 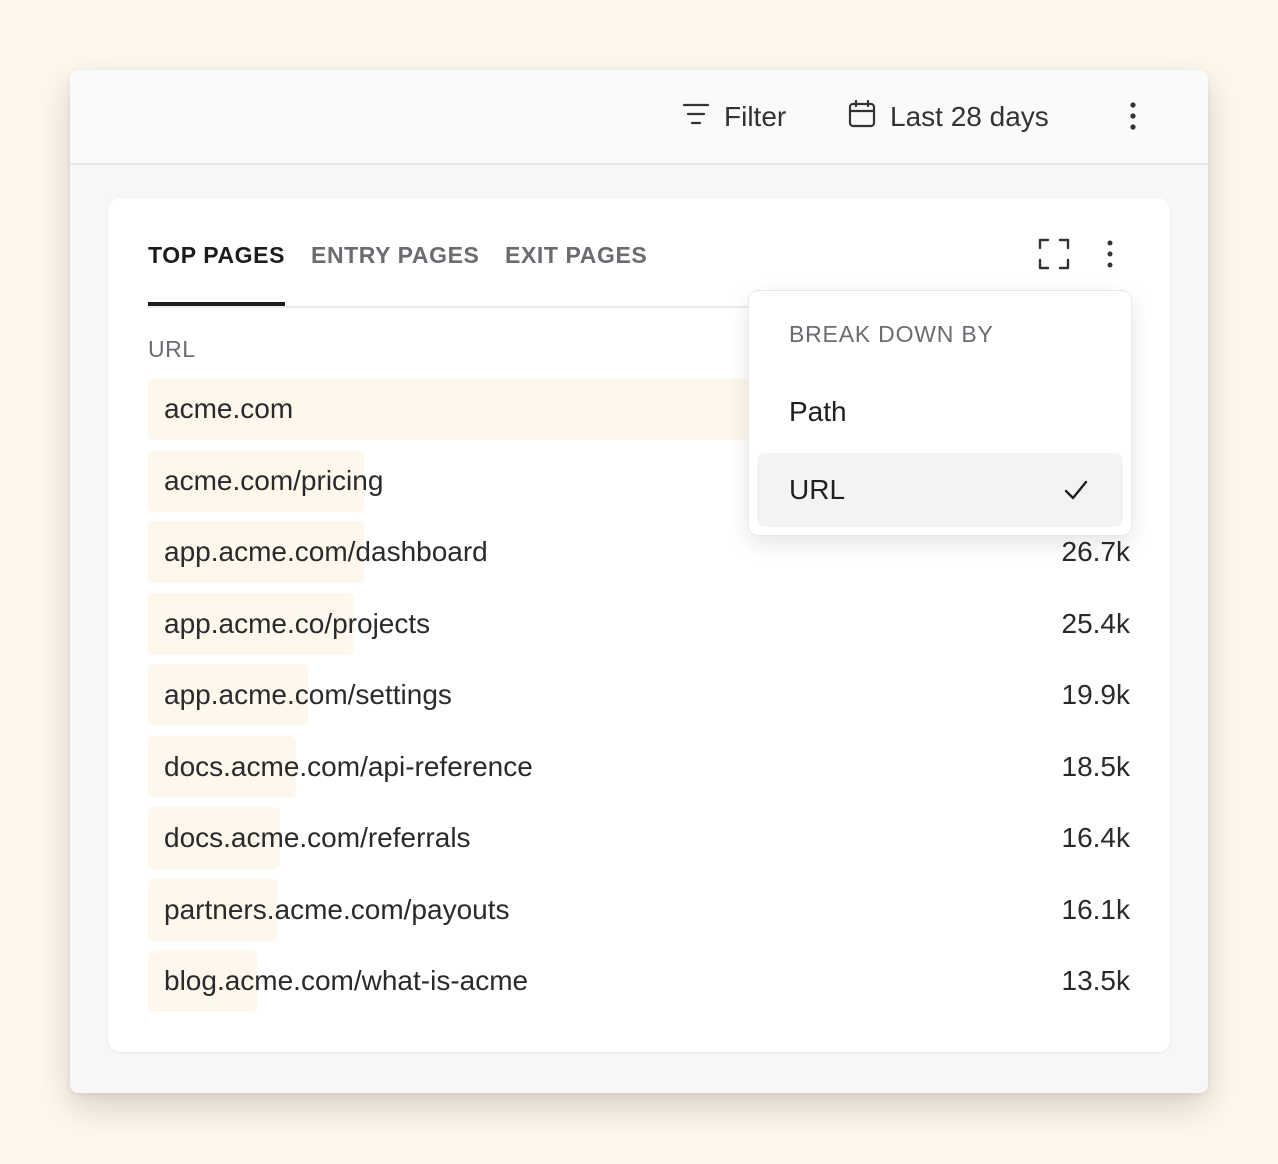 I want to click on table-row: app.acme.com/settings 19.9k, so click(x=639, y=695).